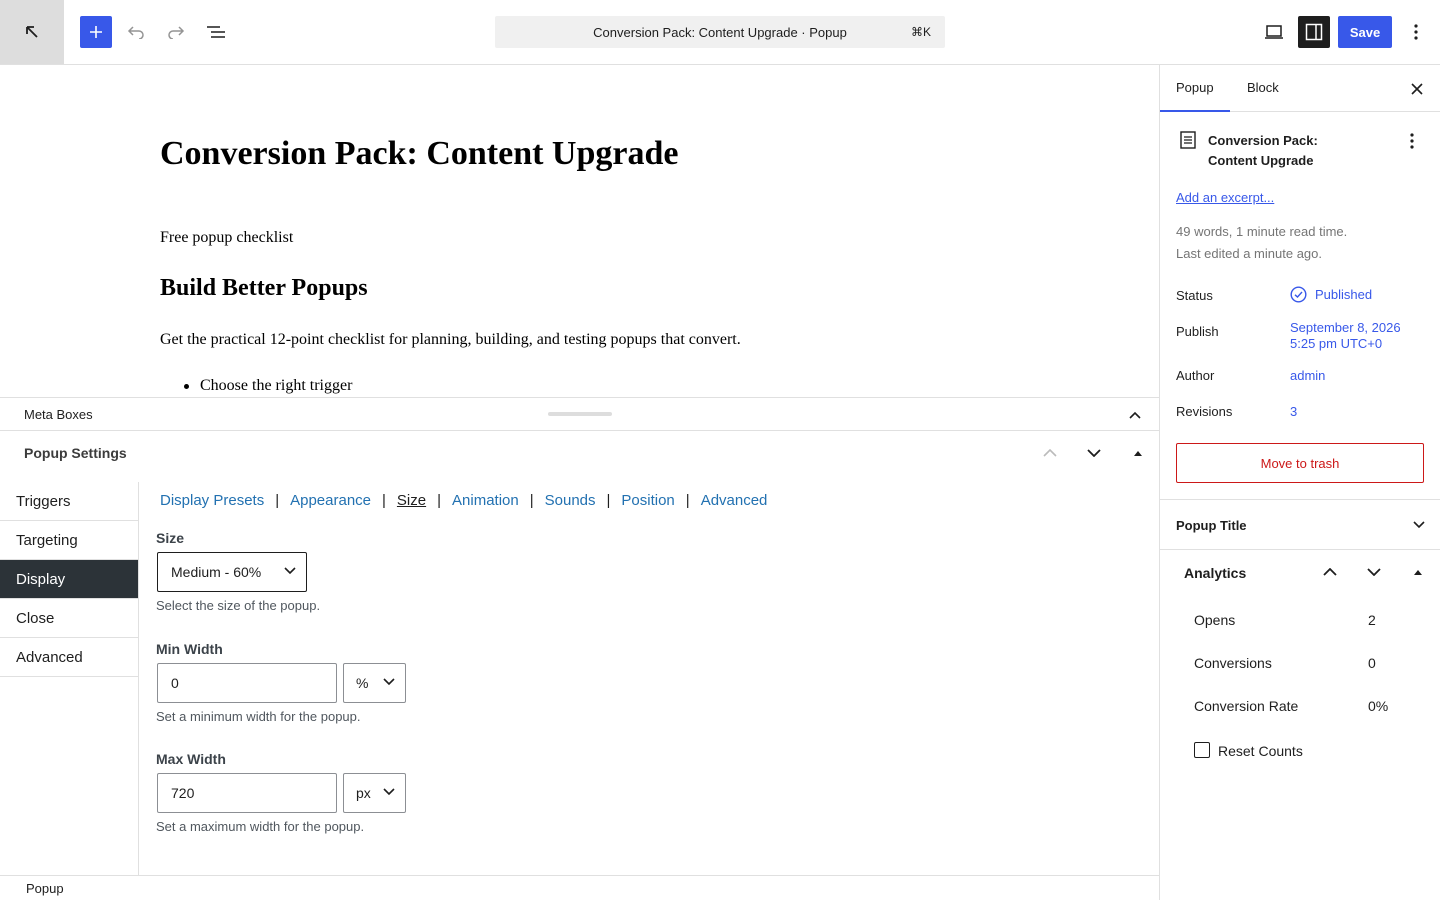 The width and height of the screenshot is (1440, 900). I want to click on min-width-unit-value: %, so click(362, 683).